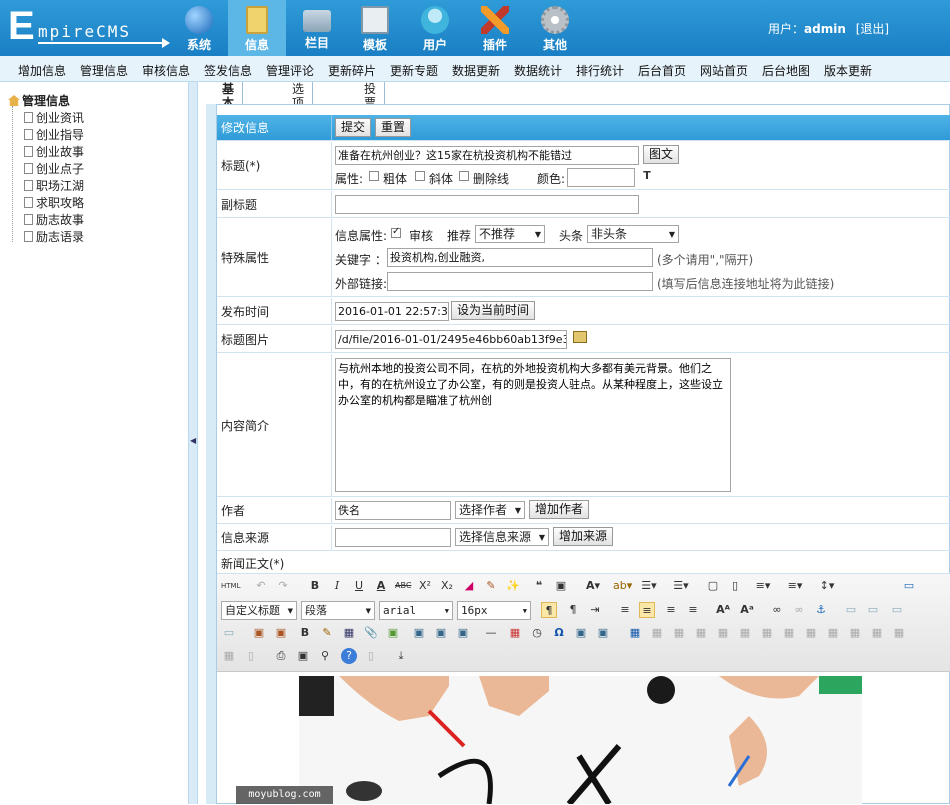  Describe the element at coordinates (349, 633) in the screenshot. I see `insert-video-icon: ▦` at that location.